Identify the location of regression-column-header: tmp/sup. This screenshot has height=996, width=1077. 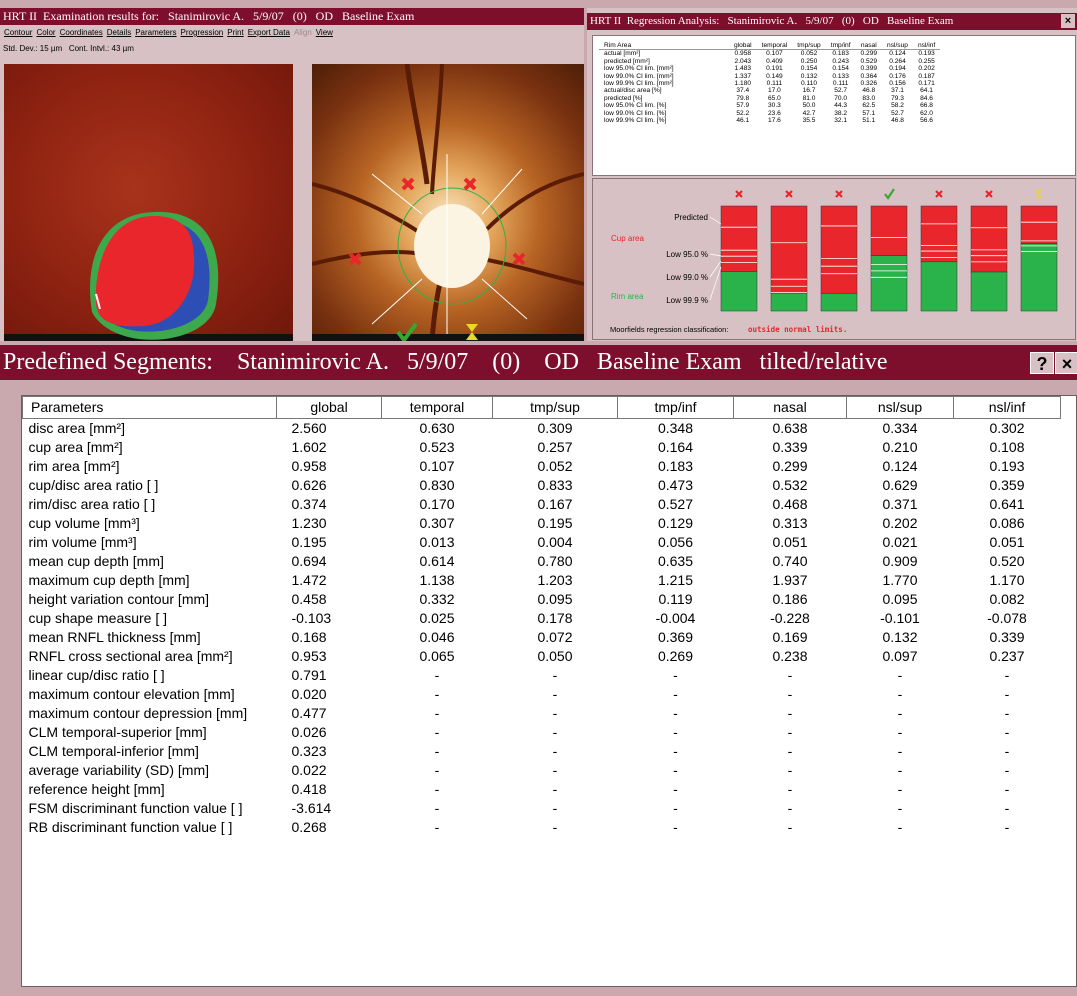
(809, 46).